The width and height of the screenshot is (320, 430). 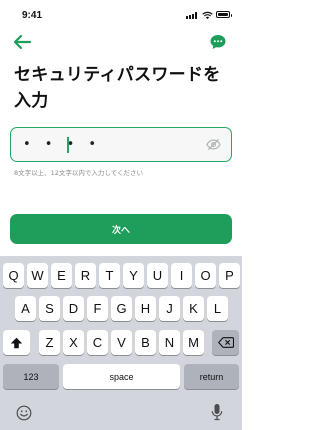 I want to click on page-title: セキュリティパスワードを入力, so click(x=117, y=88).